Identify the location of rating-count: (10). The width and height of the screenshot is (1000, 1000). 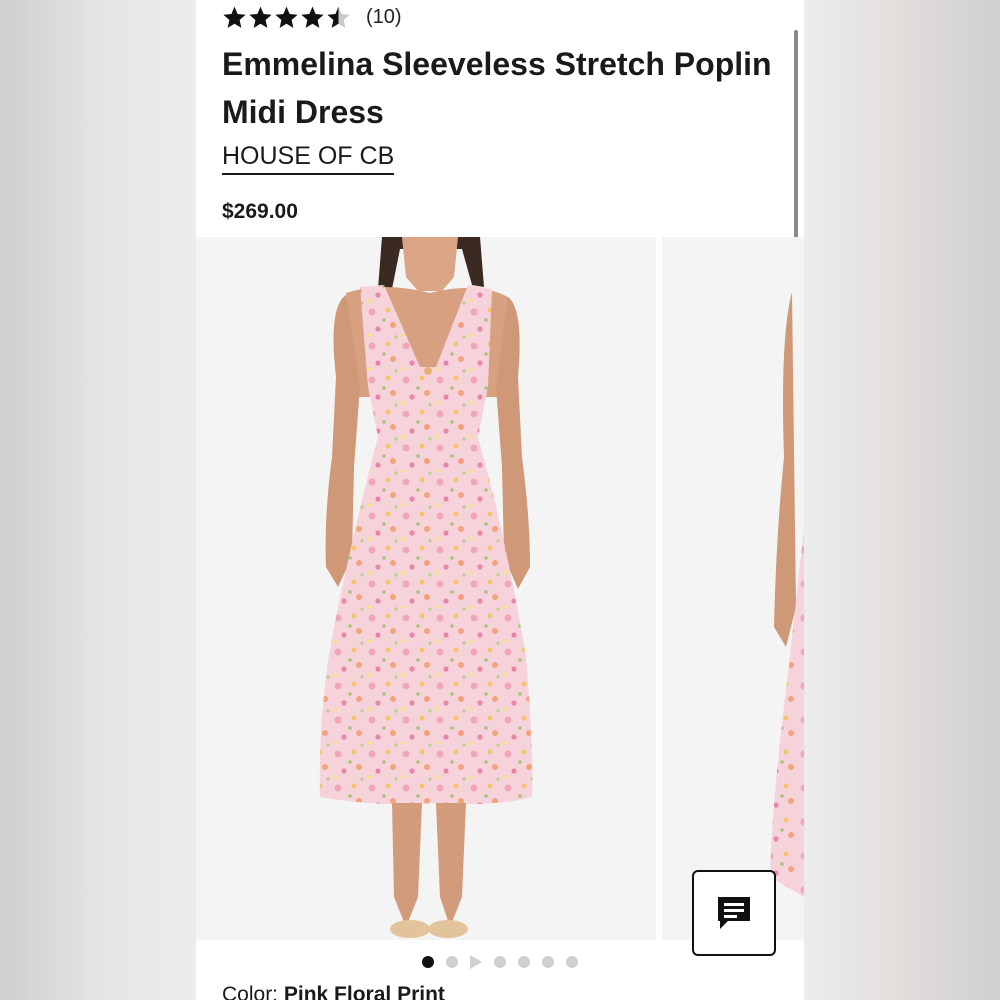
(384, 17).